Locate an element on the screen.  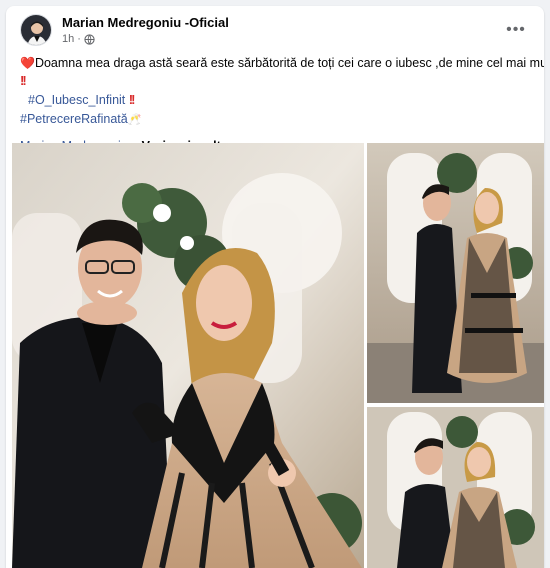
post-meta: 1h · is located at coordinates (78, 39).